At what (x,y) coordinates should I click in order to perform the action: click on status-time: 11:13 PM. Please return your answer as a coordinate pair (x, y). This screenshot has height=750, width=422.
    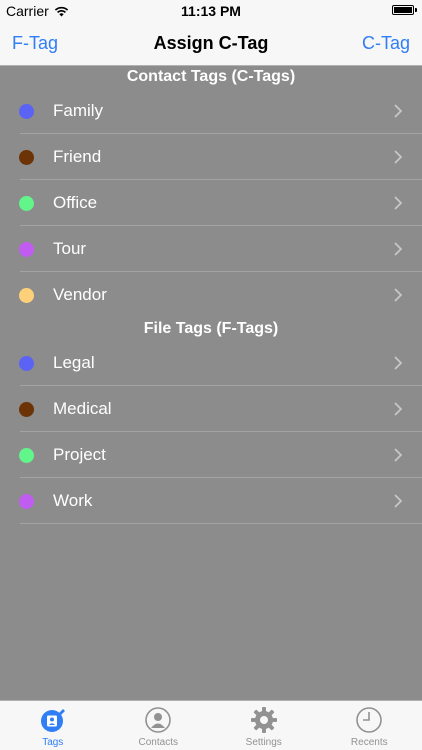
    Looking at the image, I should click on (211, 11).